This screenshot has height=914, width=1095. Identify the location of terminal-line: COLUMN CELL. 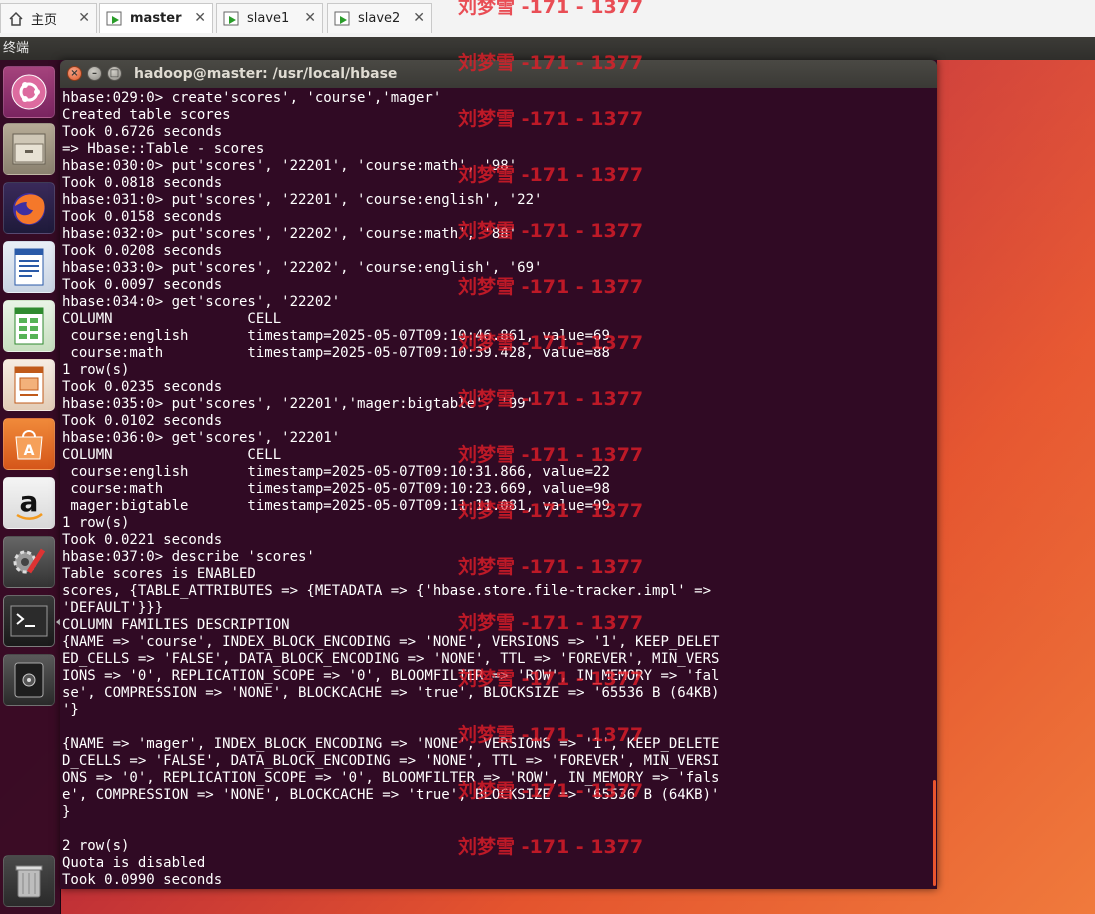
(172, 319).